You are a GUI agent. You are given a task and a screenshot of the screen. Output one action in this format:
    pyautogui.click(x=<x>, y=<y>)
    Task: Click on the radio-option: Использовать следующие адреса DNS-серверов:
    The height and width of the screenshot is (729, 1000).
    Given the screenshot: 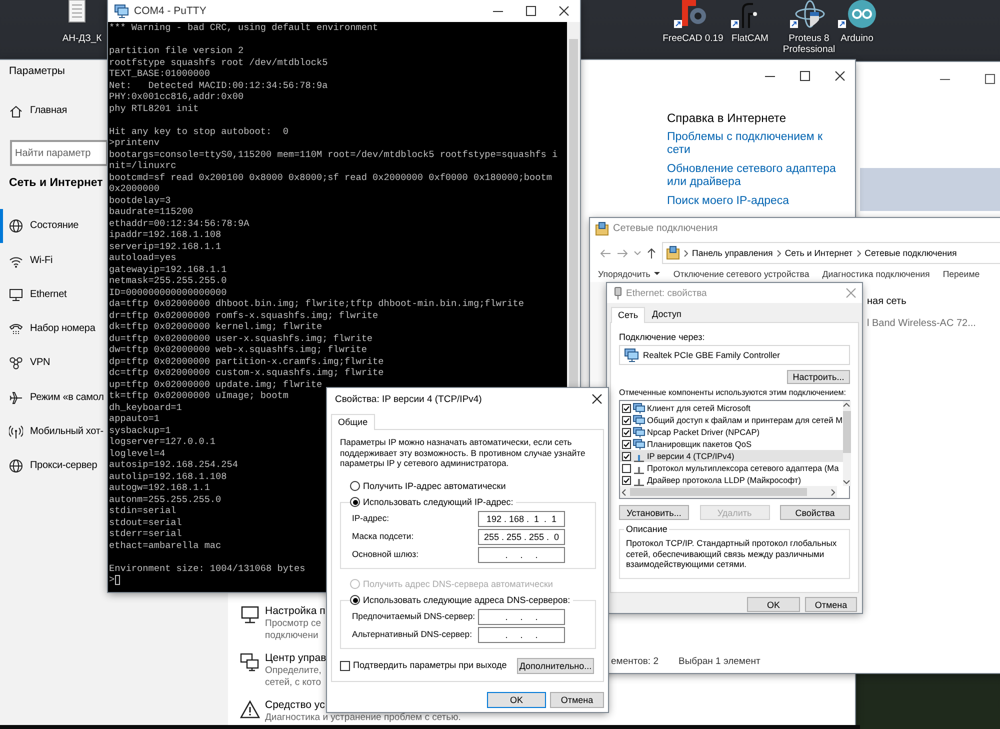 What is the action you would take?
    pyautogui.click(x=462, y=600)
    